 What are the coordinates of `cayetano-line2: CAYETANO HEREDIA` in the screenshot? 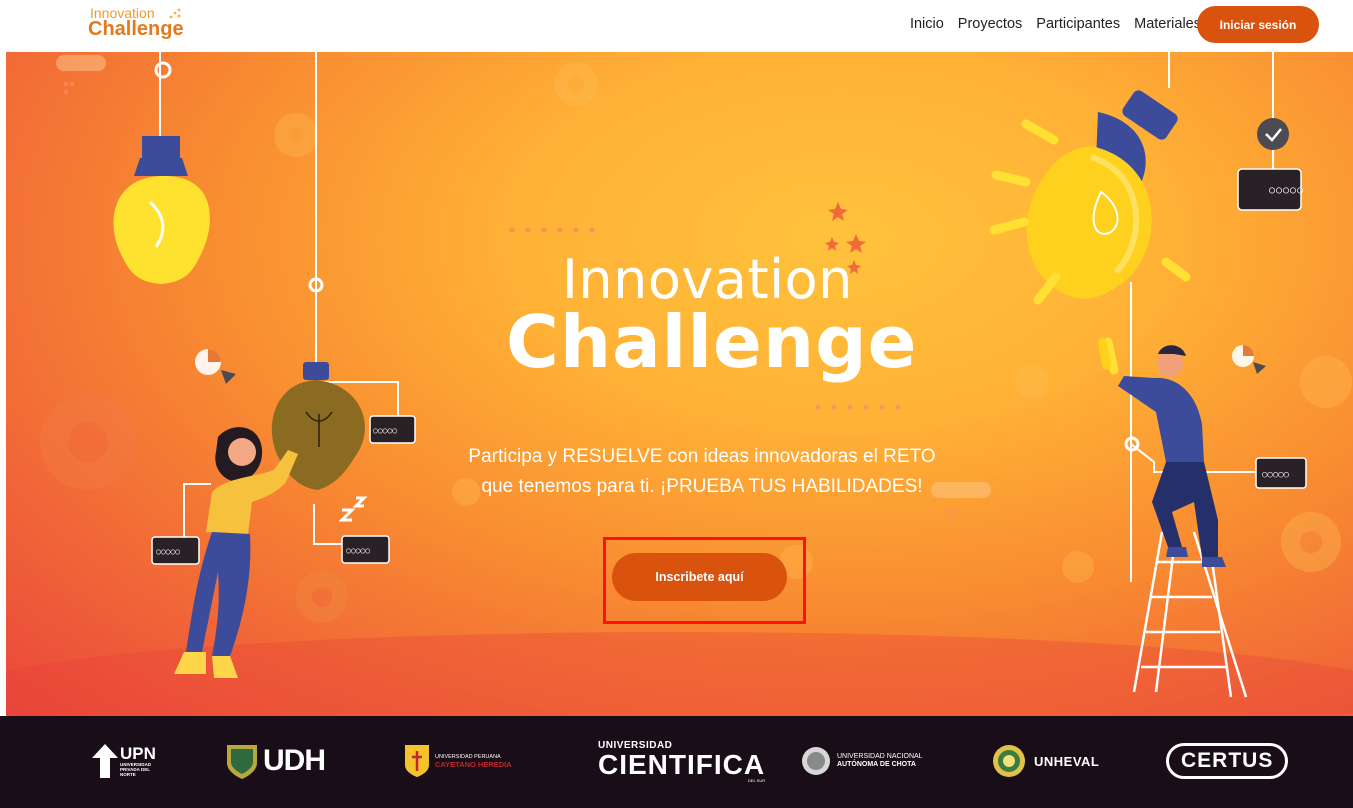 It's located at (473, 764).